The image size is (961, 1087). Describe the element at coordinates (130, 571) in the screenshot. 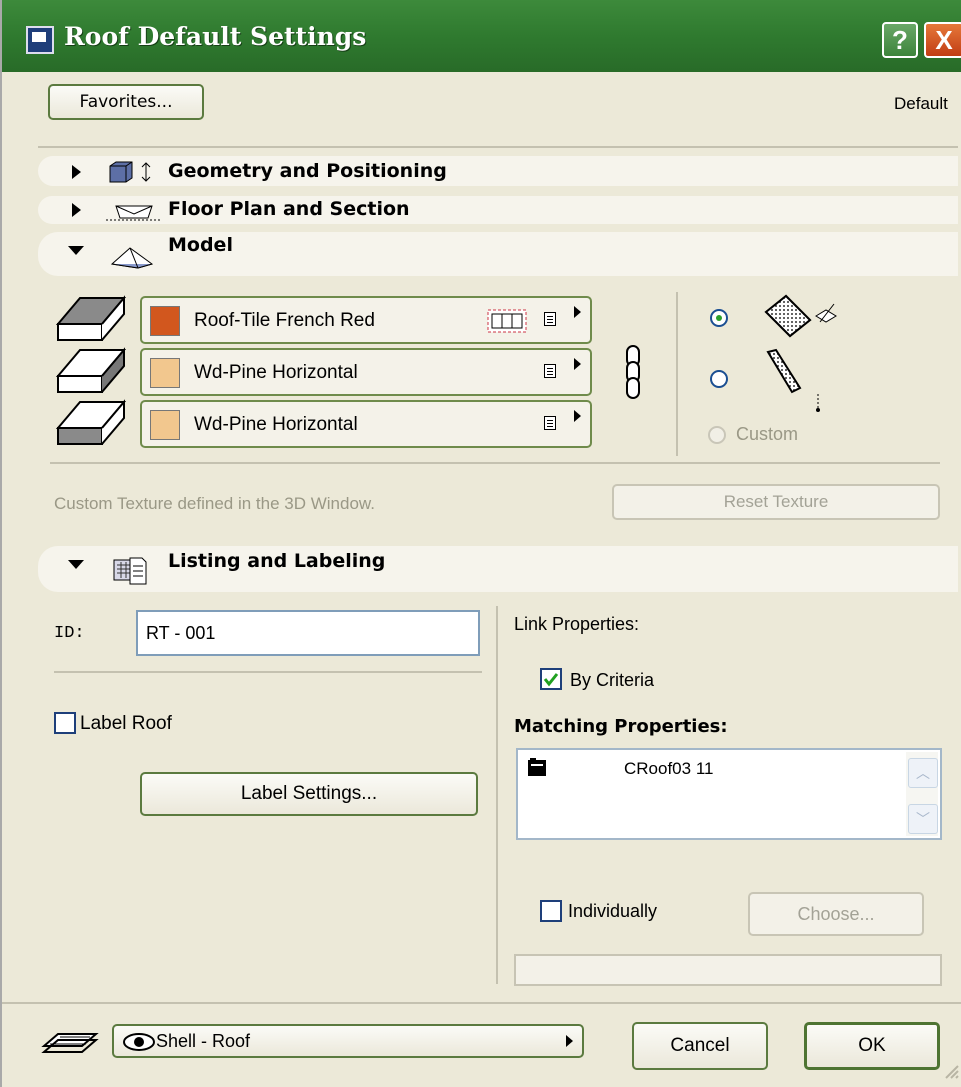

I see `listing-icon` at that location.